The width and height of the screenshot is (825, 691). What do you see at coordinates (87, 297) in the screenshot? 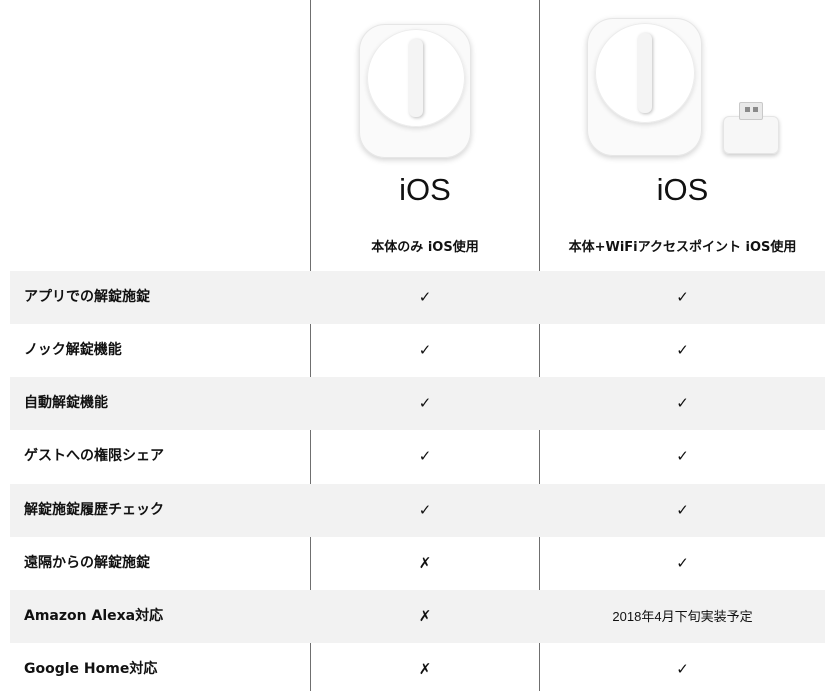
I see `feature-label: アプリでの解錠施錠` at bounding box center [87, 297].